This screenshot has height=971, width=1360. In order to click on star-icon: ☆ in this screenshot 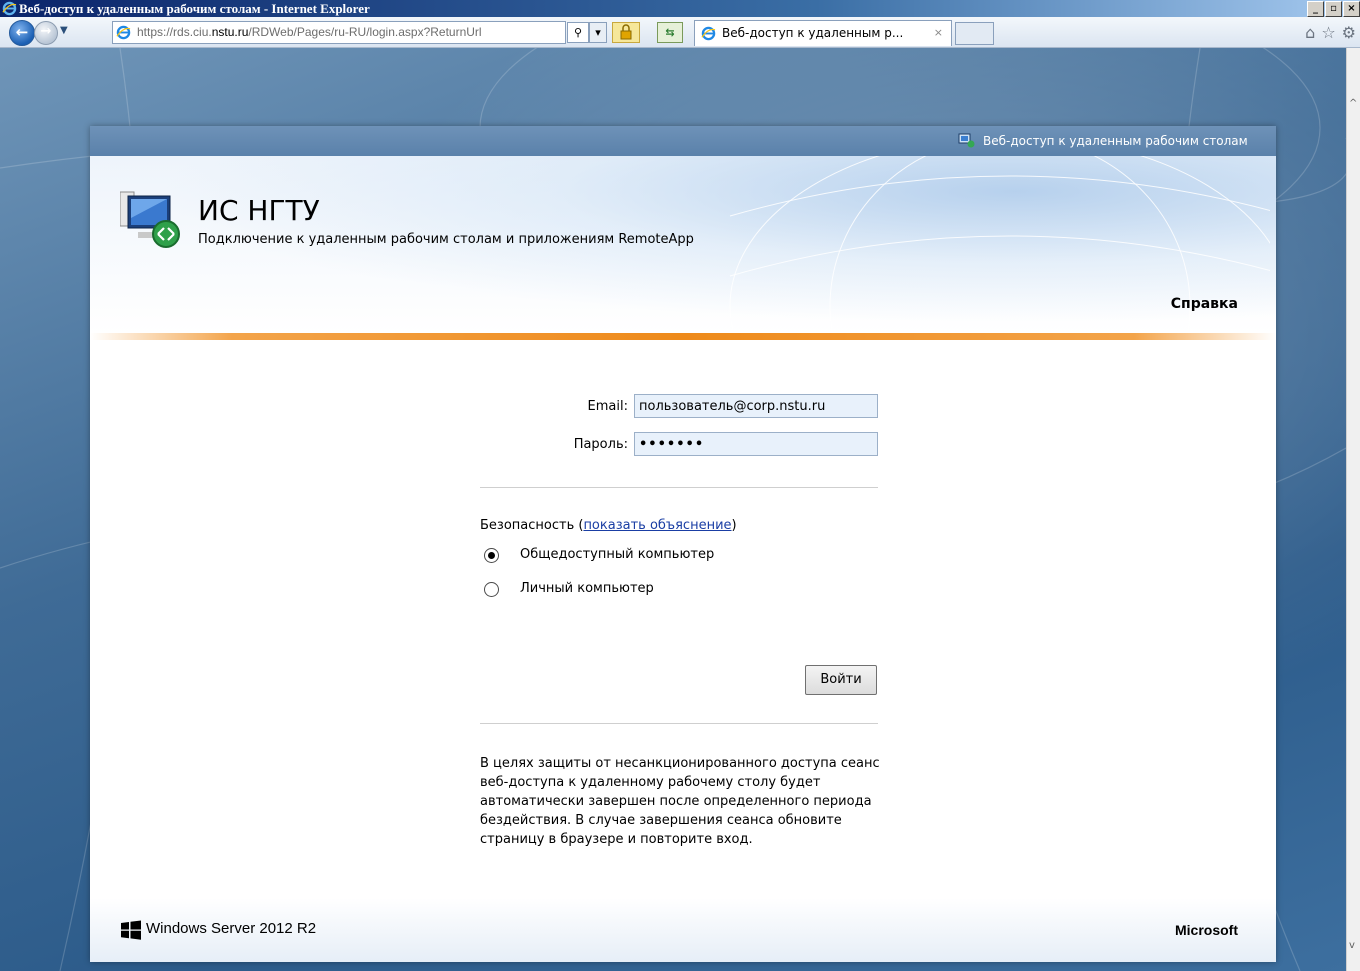, I will do `click(1328, 32)`.